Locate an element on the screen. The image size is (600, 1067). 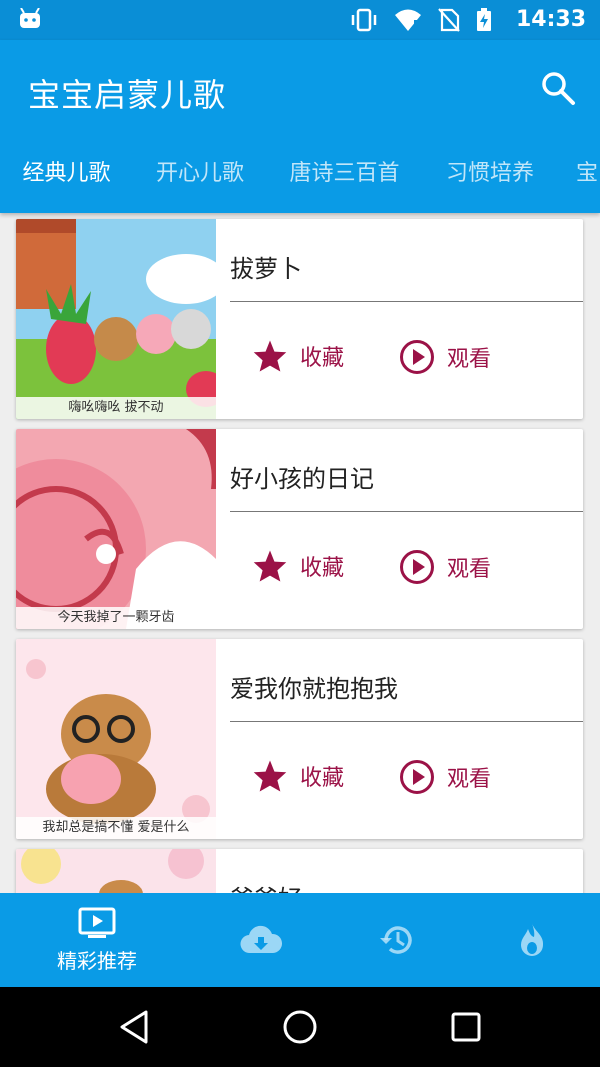
tab-habits: 习惯培养 is located at coordinates (490, 176).